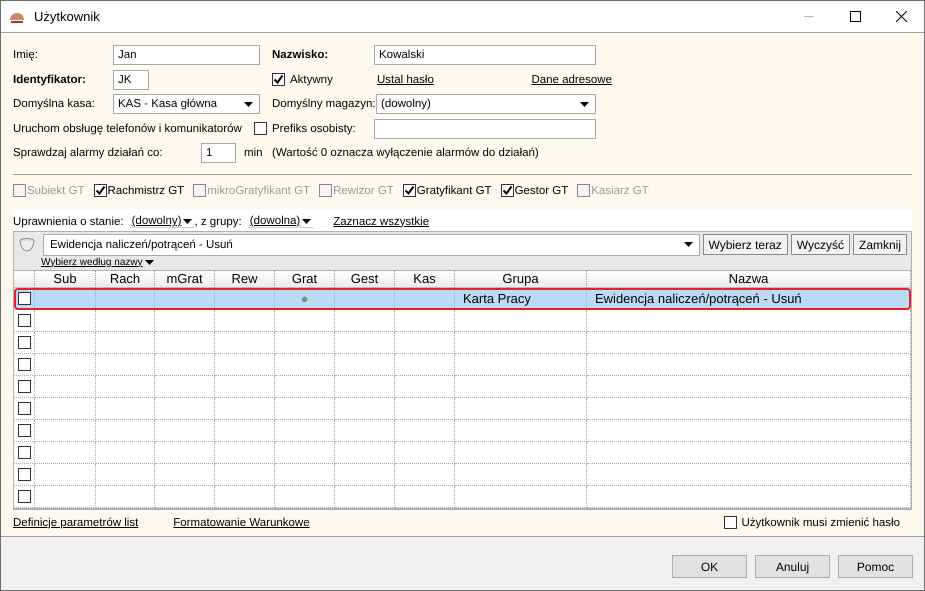 The image size is (925, 591). I want to click on alarms-field: 1, so click(218, 153).